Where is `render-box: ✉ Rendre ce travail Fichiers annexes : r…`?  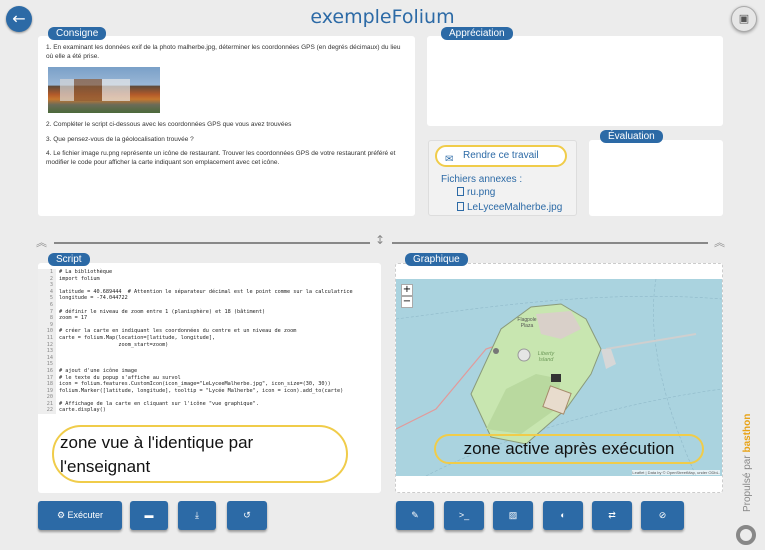
render-box: ✉ Rendre ce travail Fichiers annexes : r… is located at coordinates (502, 178).